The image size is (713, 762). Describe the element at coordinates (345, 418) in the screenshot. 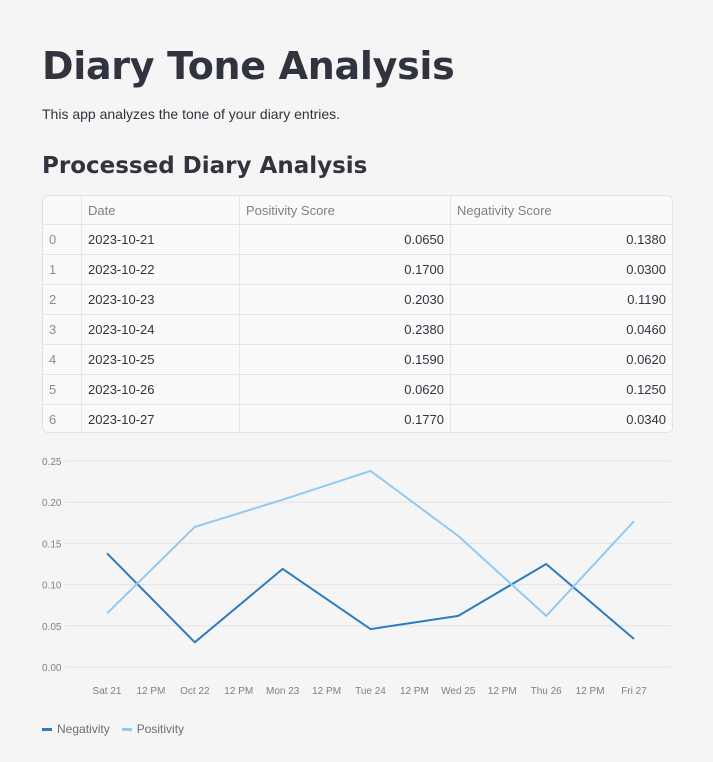

I see `cell-positivity: 0.1770` at that location.